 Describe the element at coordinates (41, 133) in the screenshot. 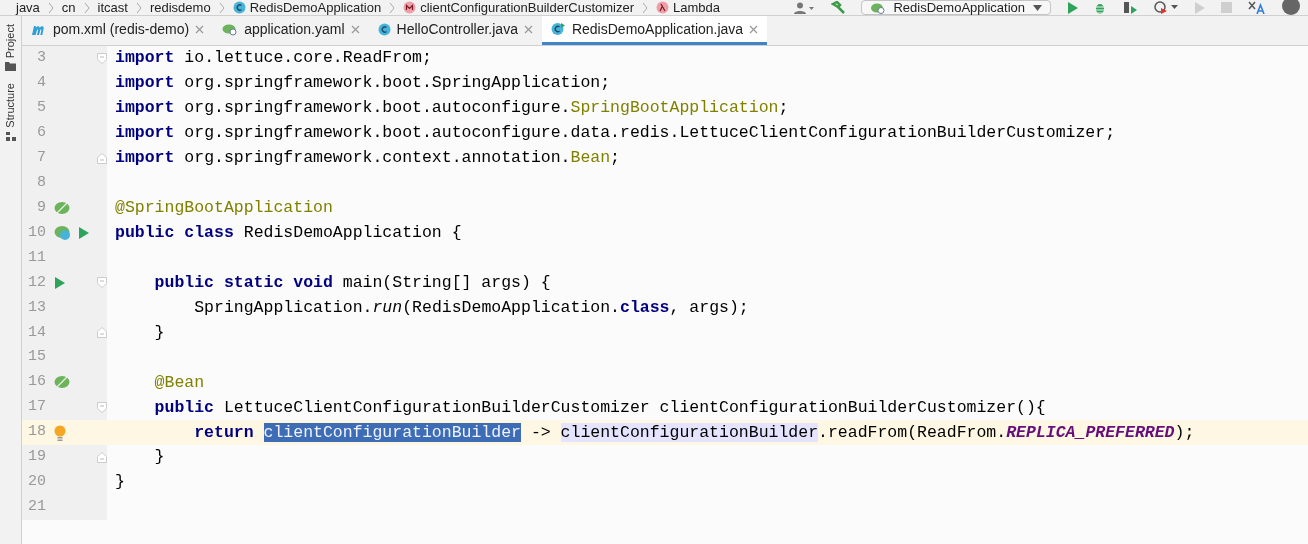

I see `line-number: 6` at that location.